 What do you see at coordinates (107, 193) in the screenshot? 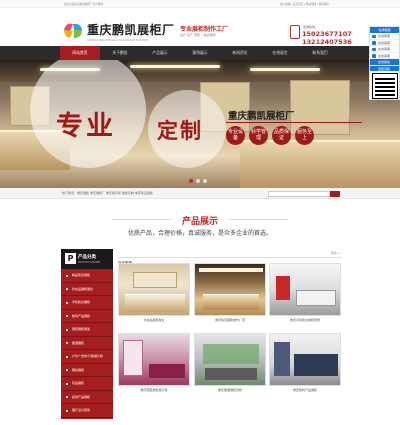
I see `hot-search-text: 热门搜索：重庆展柜 重庆展柜厂 重庆展示柜 展柜定制 重庆珠宝展柜` at bounding box center [107, 193].